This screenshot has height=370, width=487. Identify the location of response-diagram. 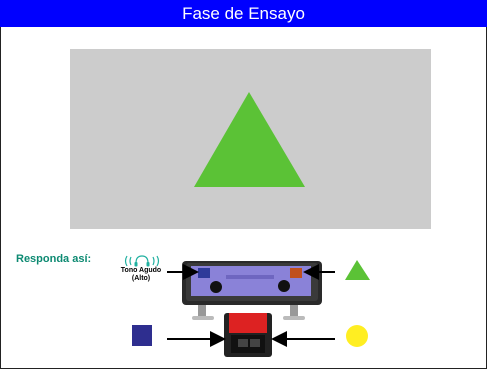
(251, 308).